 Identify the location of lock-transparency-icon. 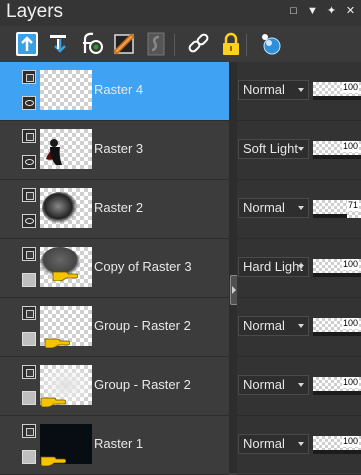
(231, 44).